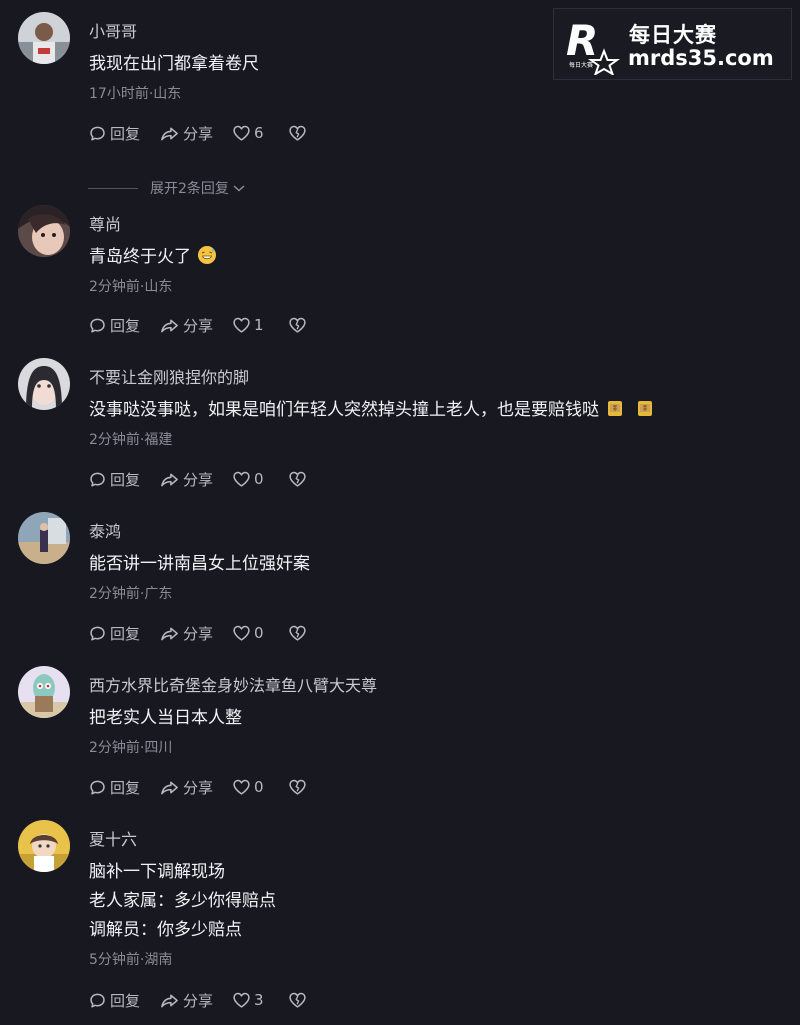 The image size is (800, 1025). Describe the element at coordinates (701, 58) in the screenshot. I see `watermark-url: mrds35.com` at that location.